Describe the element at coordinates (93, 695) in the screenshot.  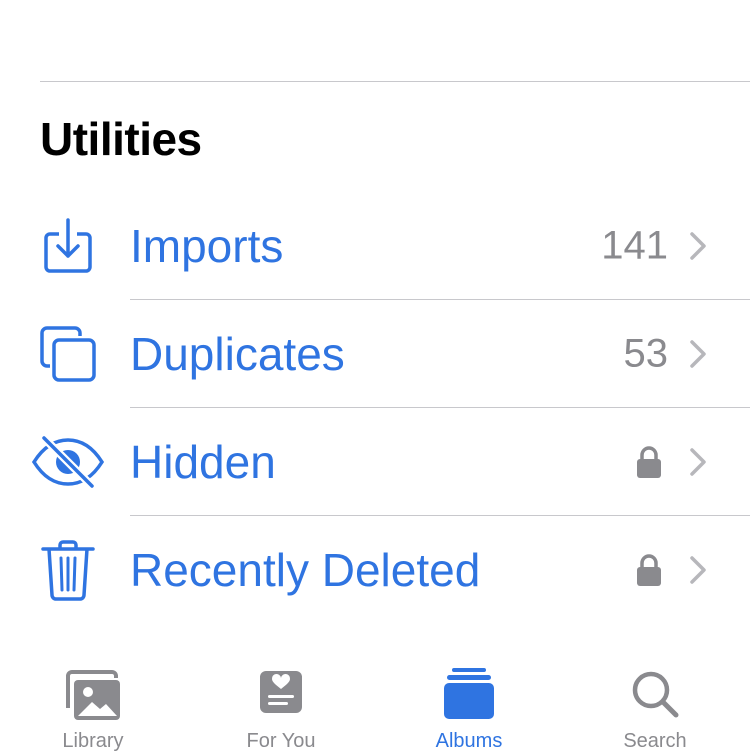
I see `library-icon` at that location.